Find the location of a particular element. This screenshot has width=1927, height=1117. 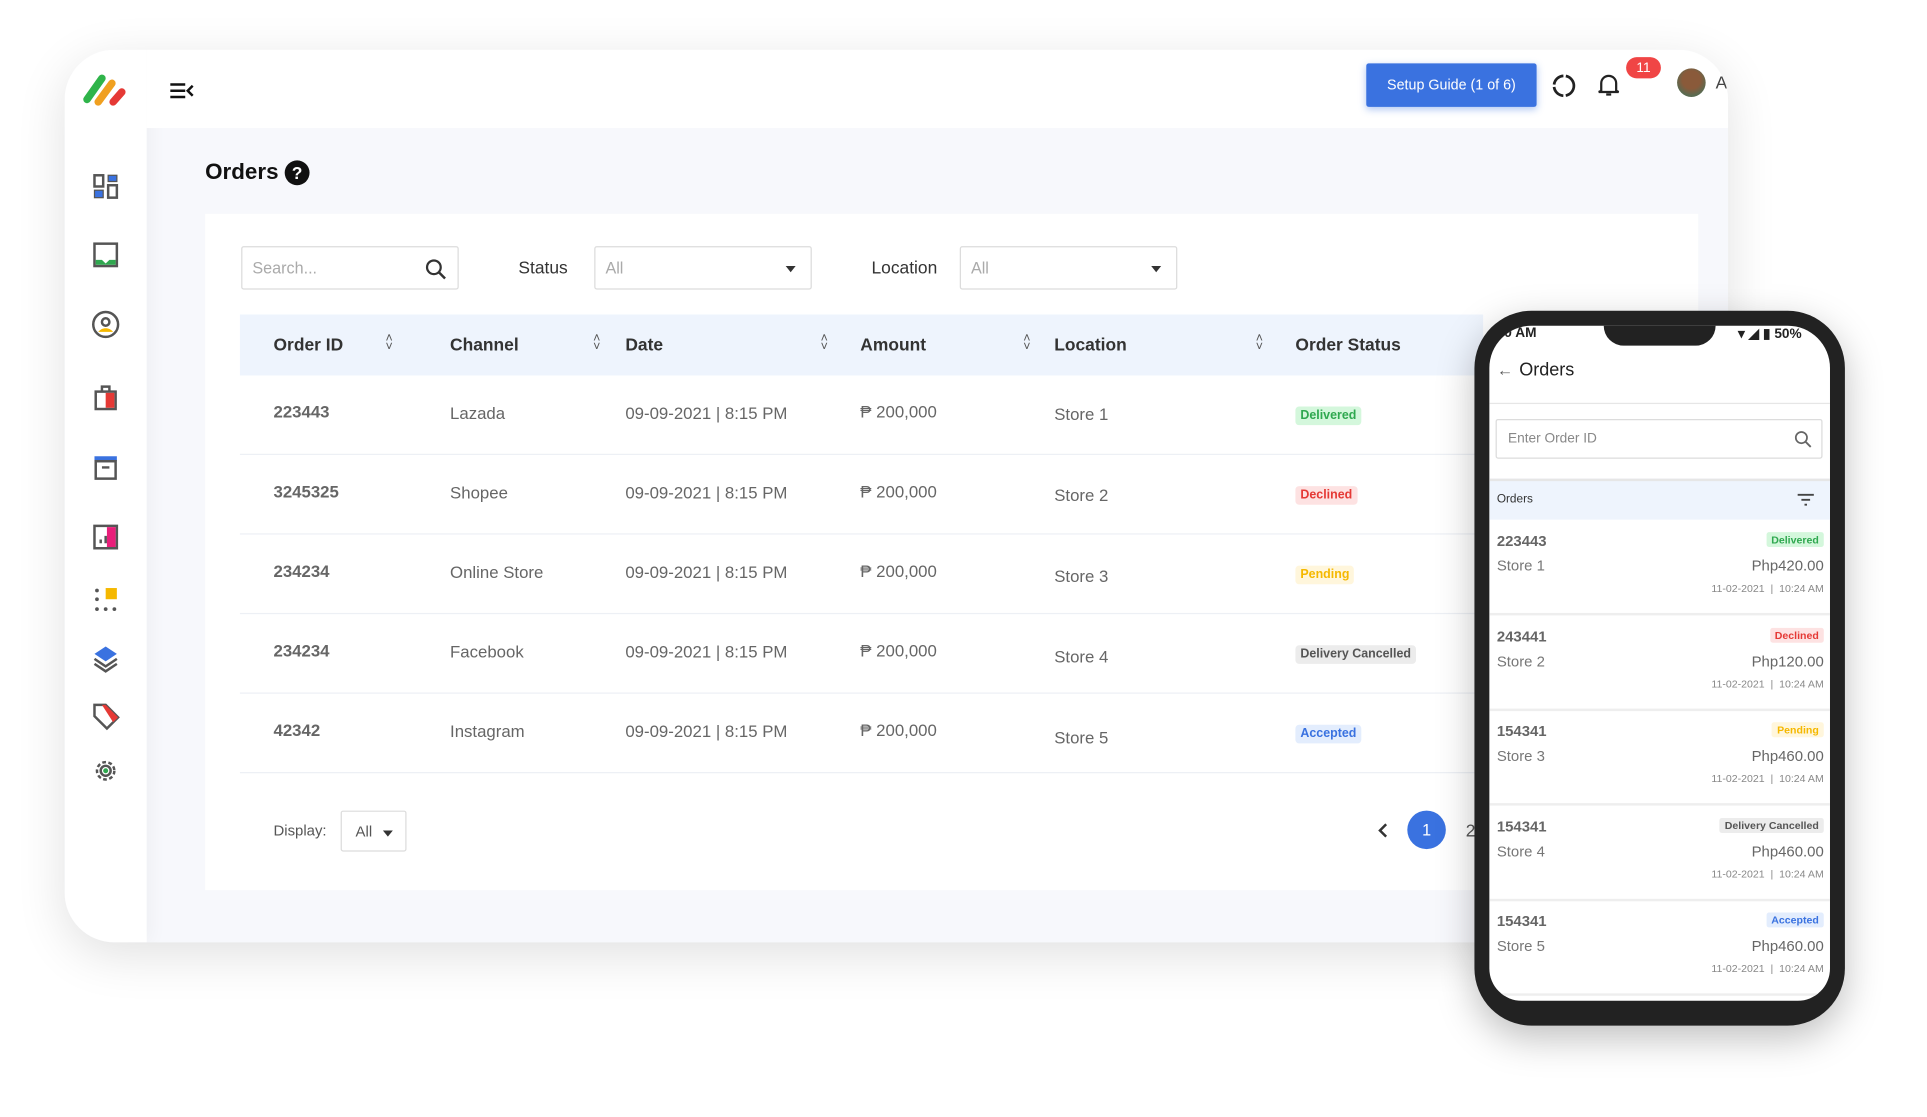

status-icons: ▾ ◢ ▮ 50% is located at coordinates (1770, 334).